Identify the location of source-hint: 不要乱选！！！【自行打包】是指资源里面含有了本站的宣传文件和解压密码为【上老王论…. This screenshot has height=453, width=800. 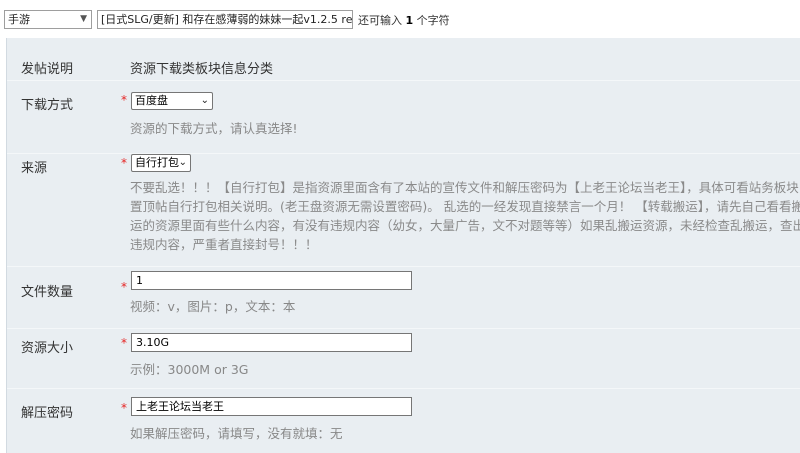
(465, 216).